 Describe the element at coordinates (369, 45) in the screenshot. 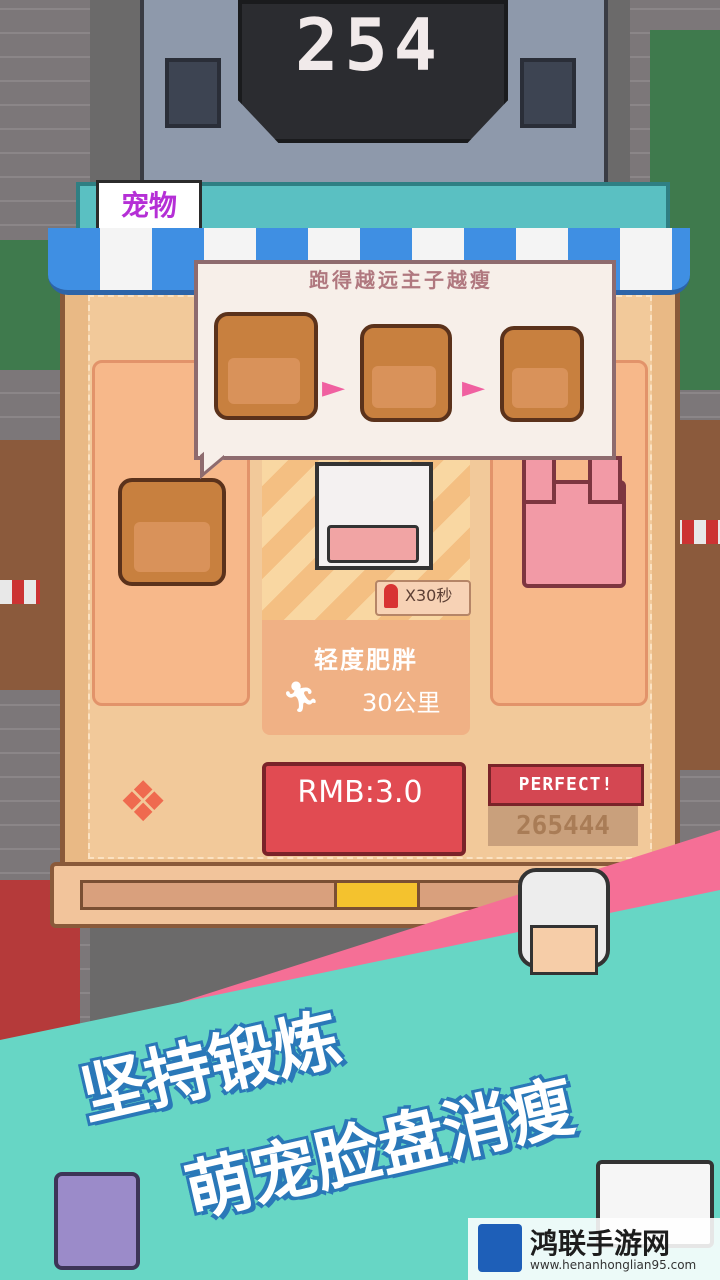

I see `score-display: 254` at that location.